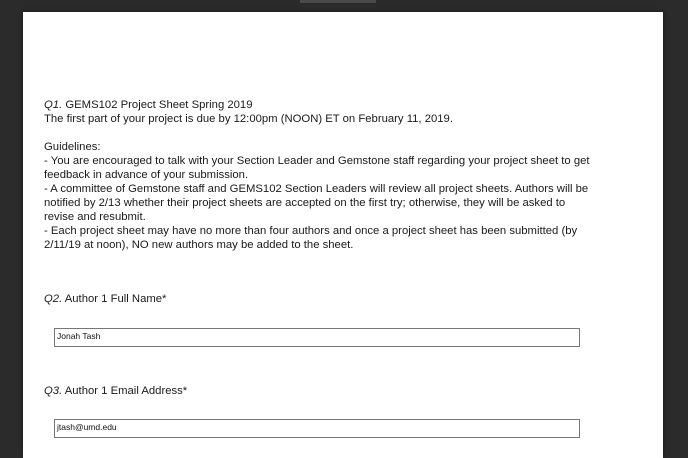 The image size is (688, 458). Describe the element at coordinates (317, 337) in the screenshot. I see `author-1-name-field: Jonah Tash` at that location.